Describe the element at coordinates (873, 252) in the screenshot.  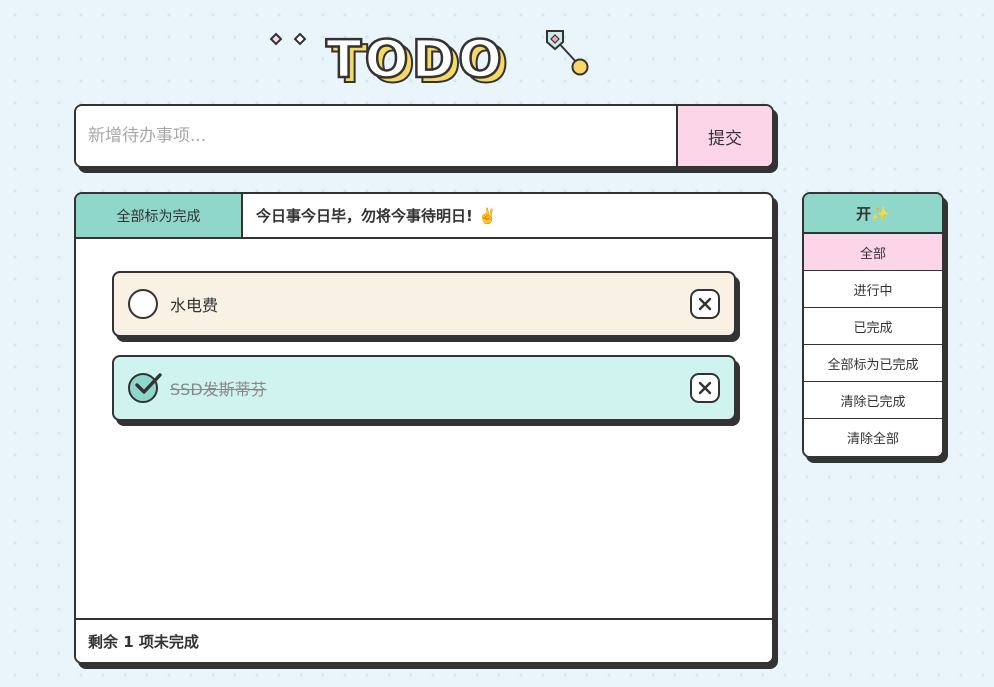
I see `filter-all: 全部` at that location.